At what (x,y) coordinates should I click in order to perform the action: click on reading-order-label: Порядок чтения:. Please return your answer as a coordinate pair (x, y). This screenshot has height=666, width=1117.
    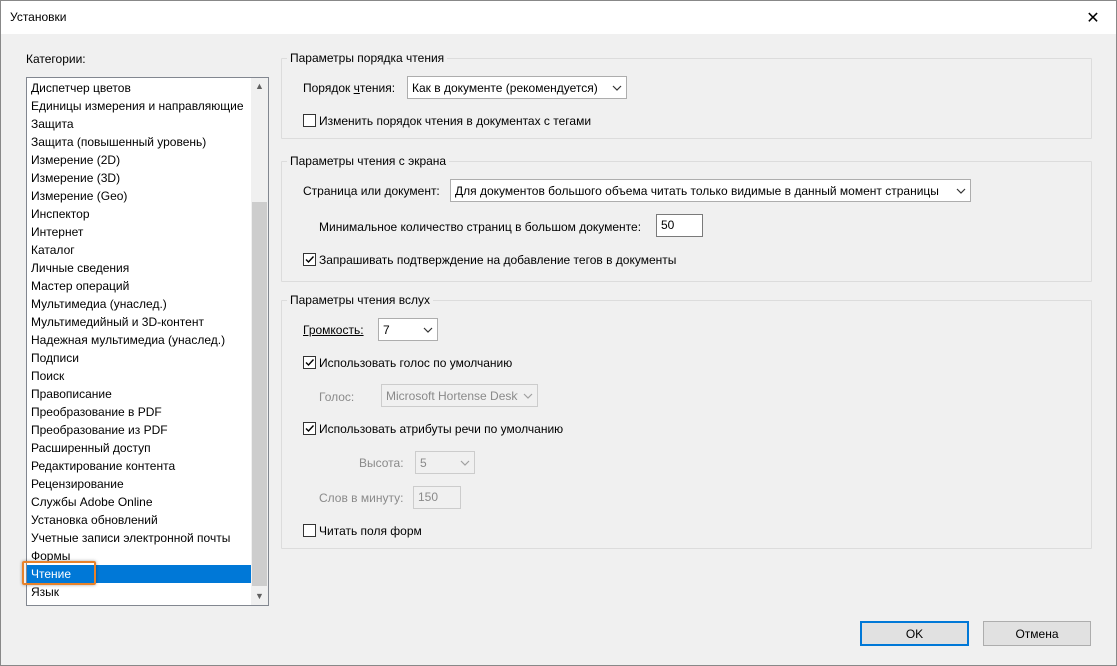
    Looking at the image, I should click on (349, 88).